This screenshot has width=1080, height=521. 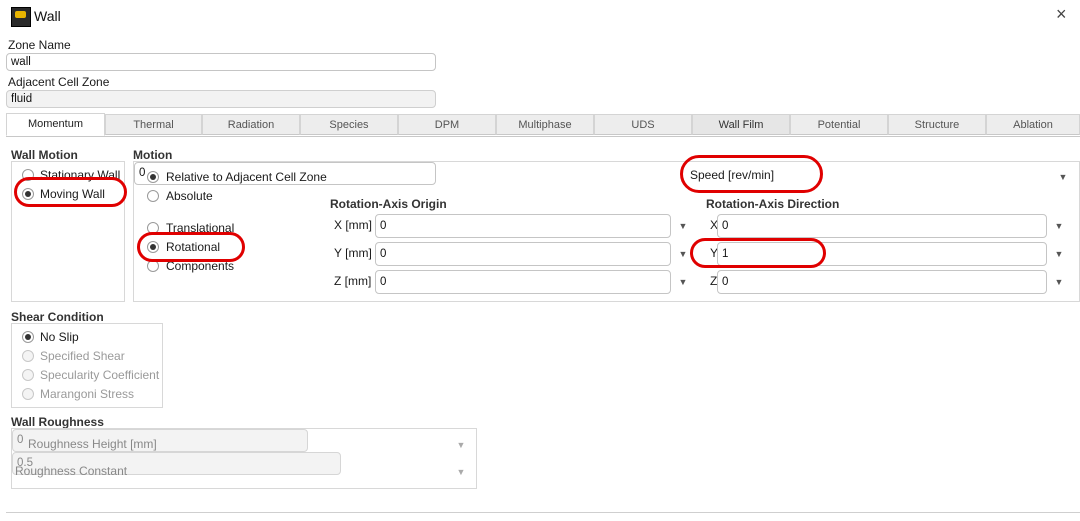 What do you see at coordinates (543, 512) in the screenshot?
I see `bottom-divider` at bounding box center [543, 512].